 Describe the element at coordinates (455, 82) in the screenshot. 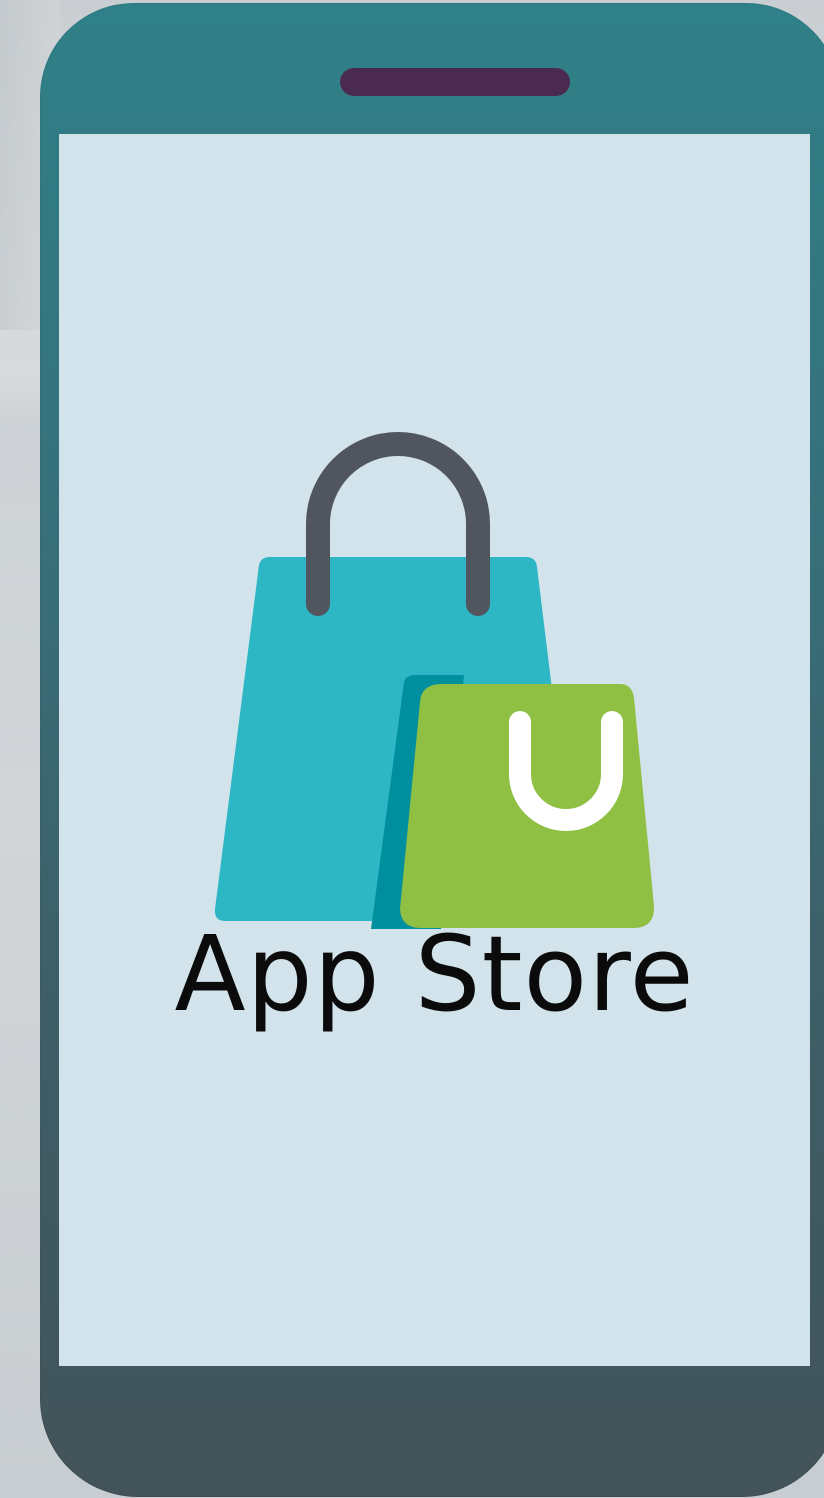

I see `phone-speaker-icon` at that location.